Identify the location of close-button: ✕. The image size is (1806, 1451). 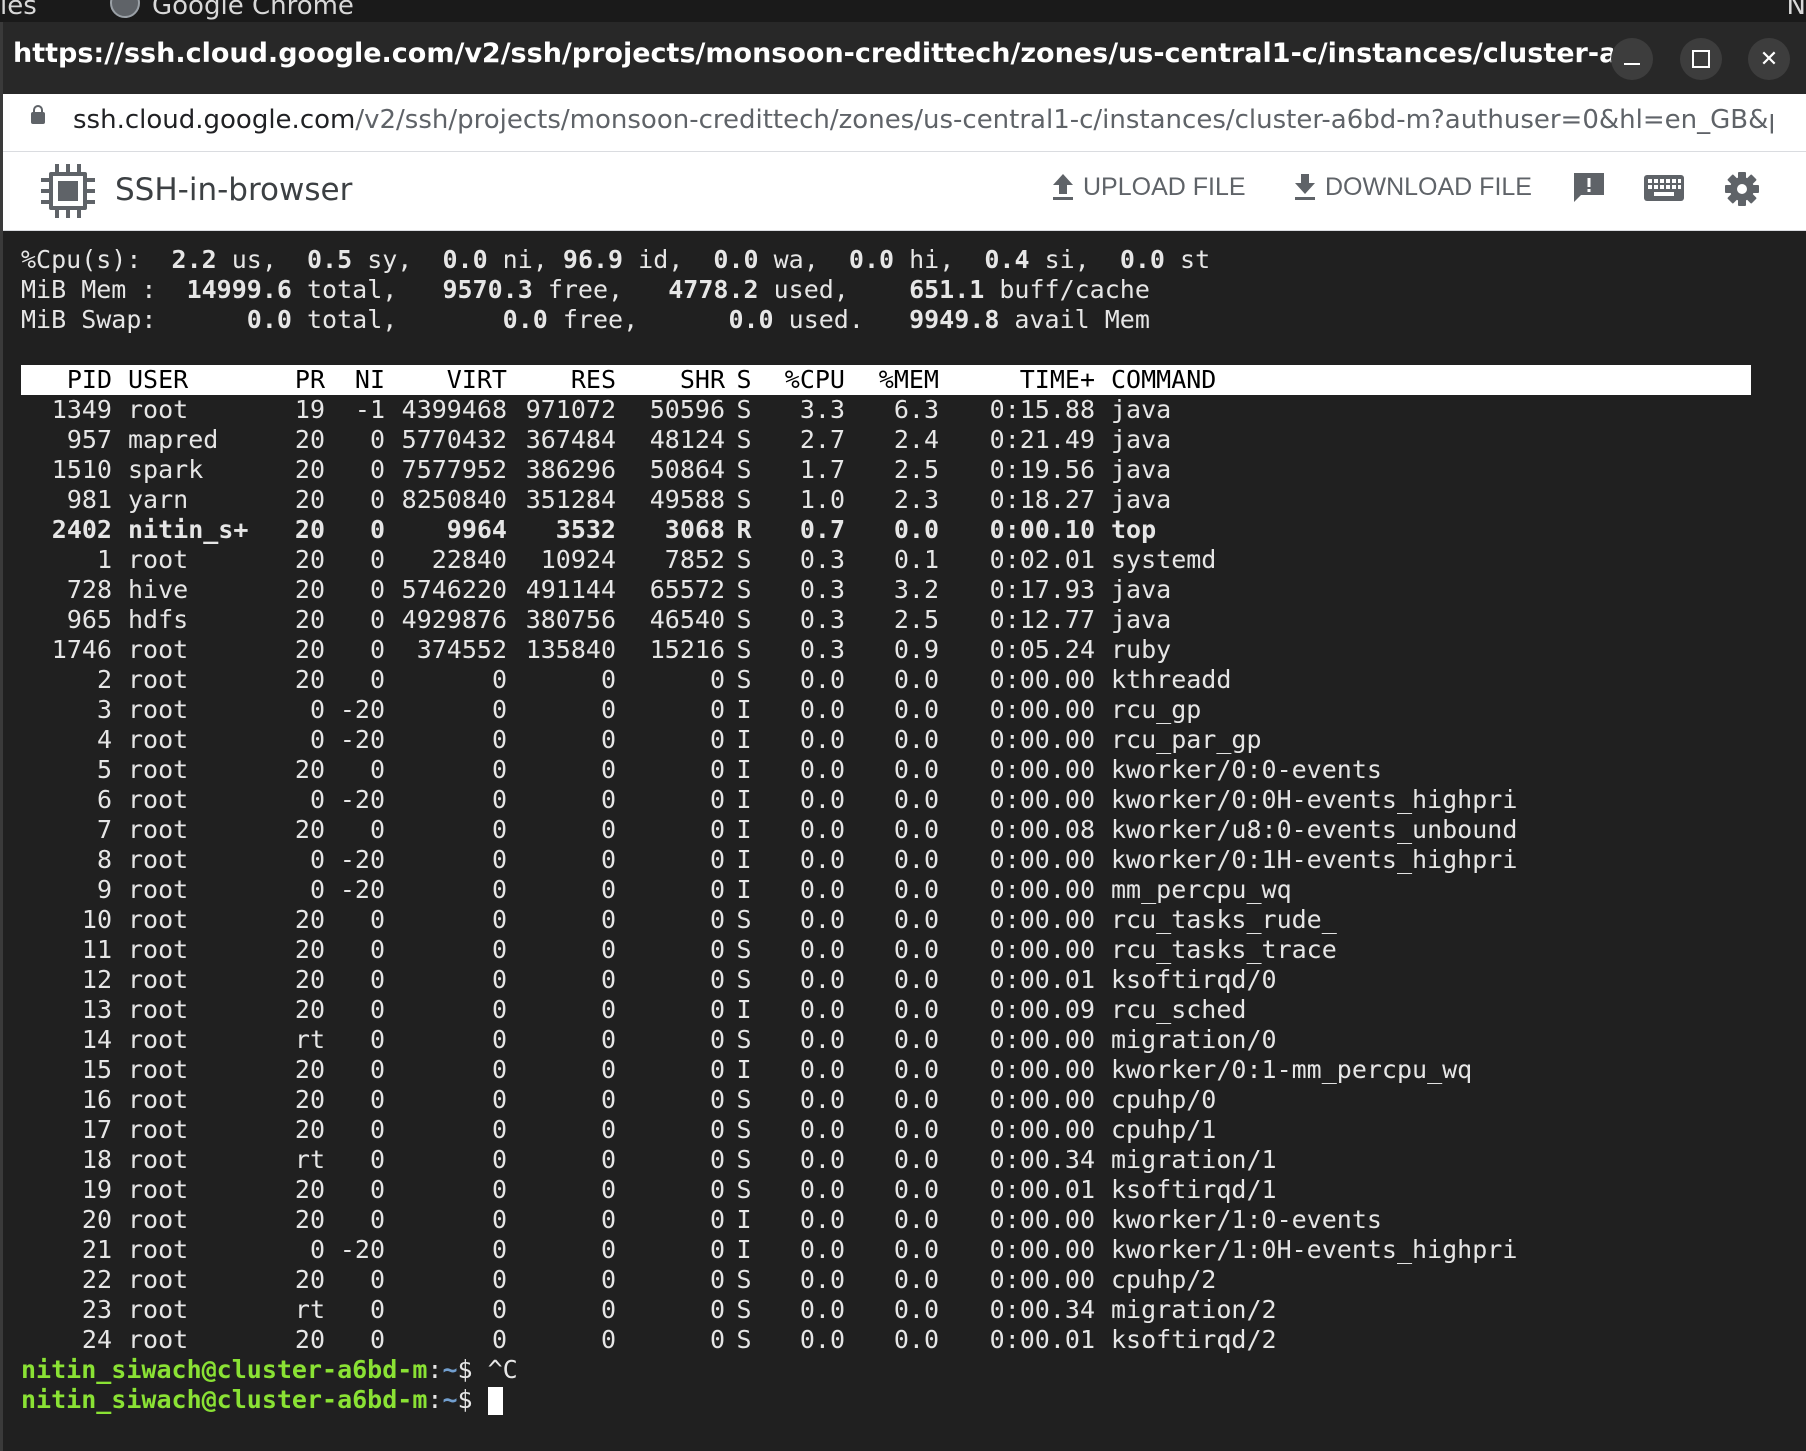
(1769, 59).